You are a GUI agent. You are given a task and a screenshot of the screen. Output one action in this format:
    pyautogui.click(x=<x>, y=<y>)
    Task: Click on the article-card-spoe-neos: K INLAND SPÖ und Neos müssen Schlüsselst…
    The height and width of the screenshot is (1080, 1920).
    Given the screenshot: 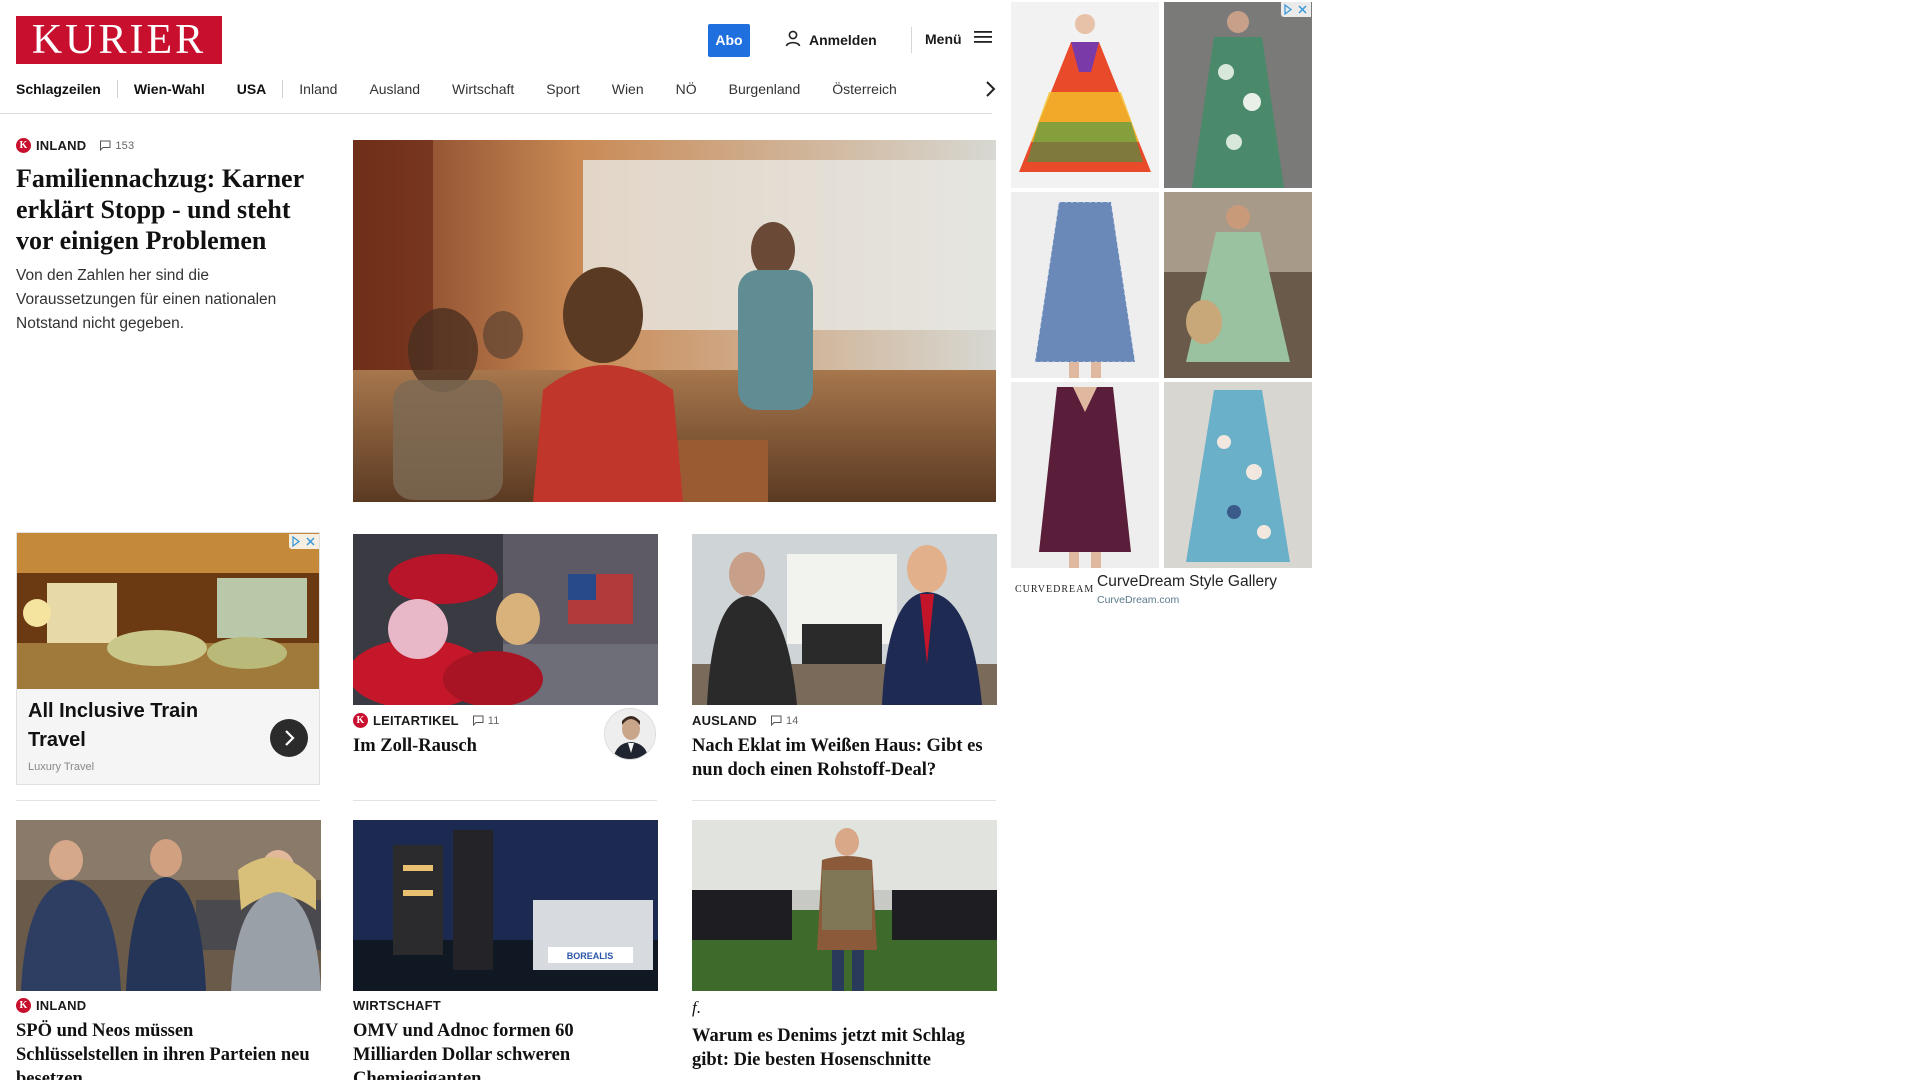 What is the action you would take?
    pyautogui.click(x=168, y=1039)
    